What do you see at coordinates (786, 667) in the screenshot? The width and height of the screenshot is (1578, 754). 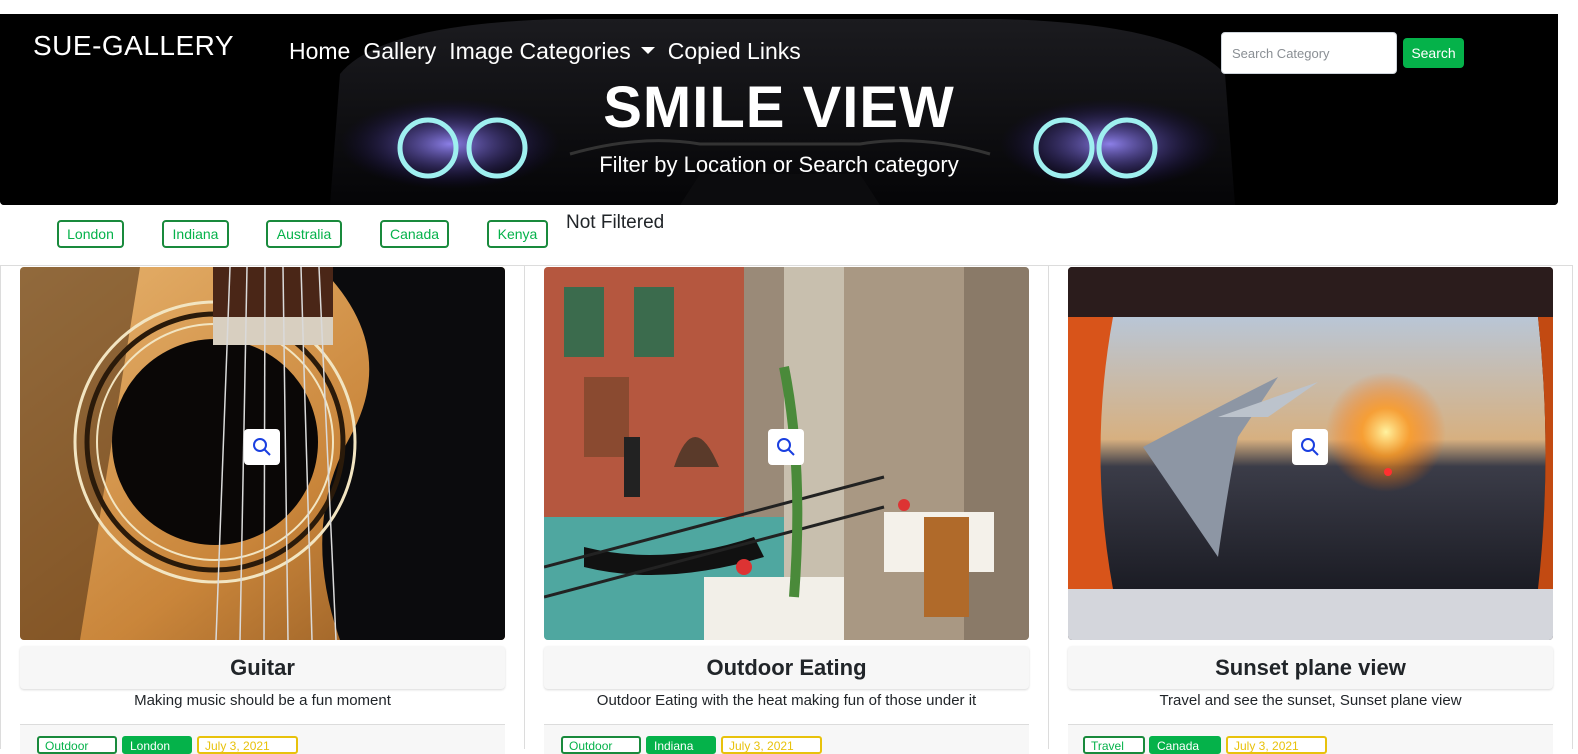 I see `card-title: Outdoor Eating` at bounding box center [786, 667].